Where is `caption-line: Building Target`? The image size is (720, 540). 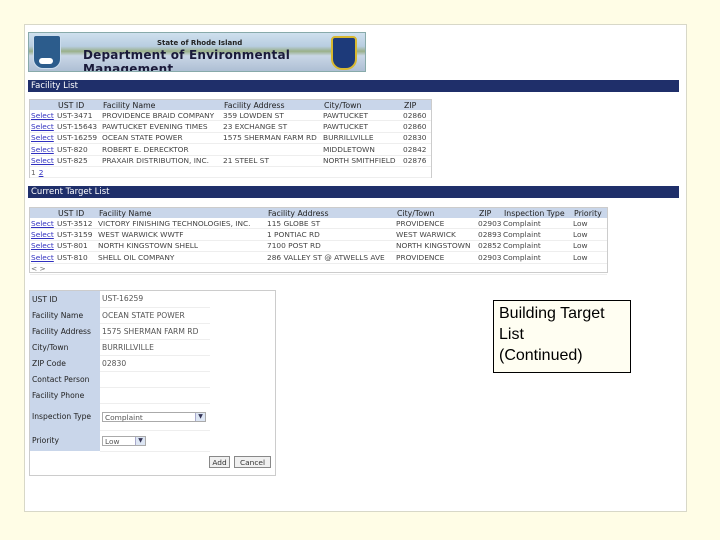 caption-line: Building Target is located at coordinates (552, 313).